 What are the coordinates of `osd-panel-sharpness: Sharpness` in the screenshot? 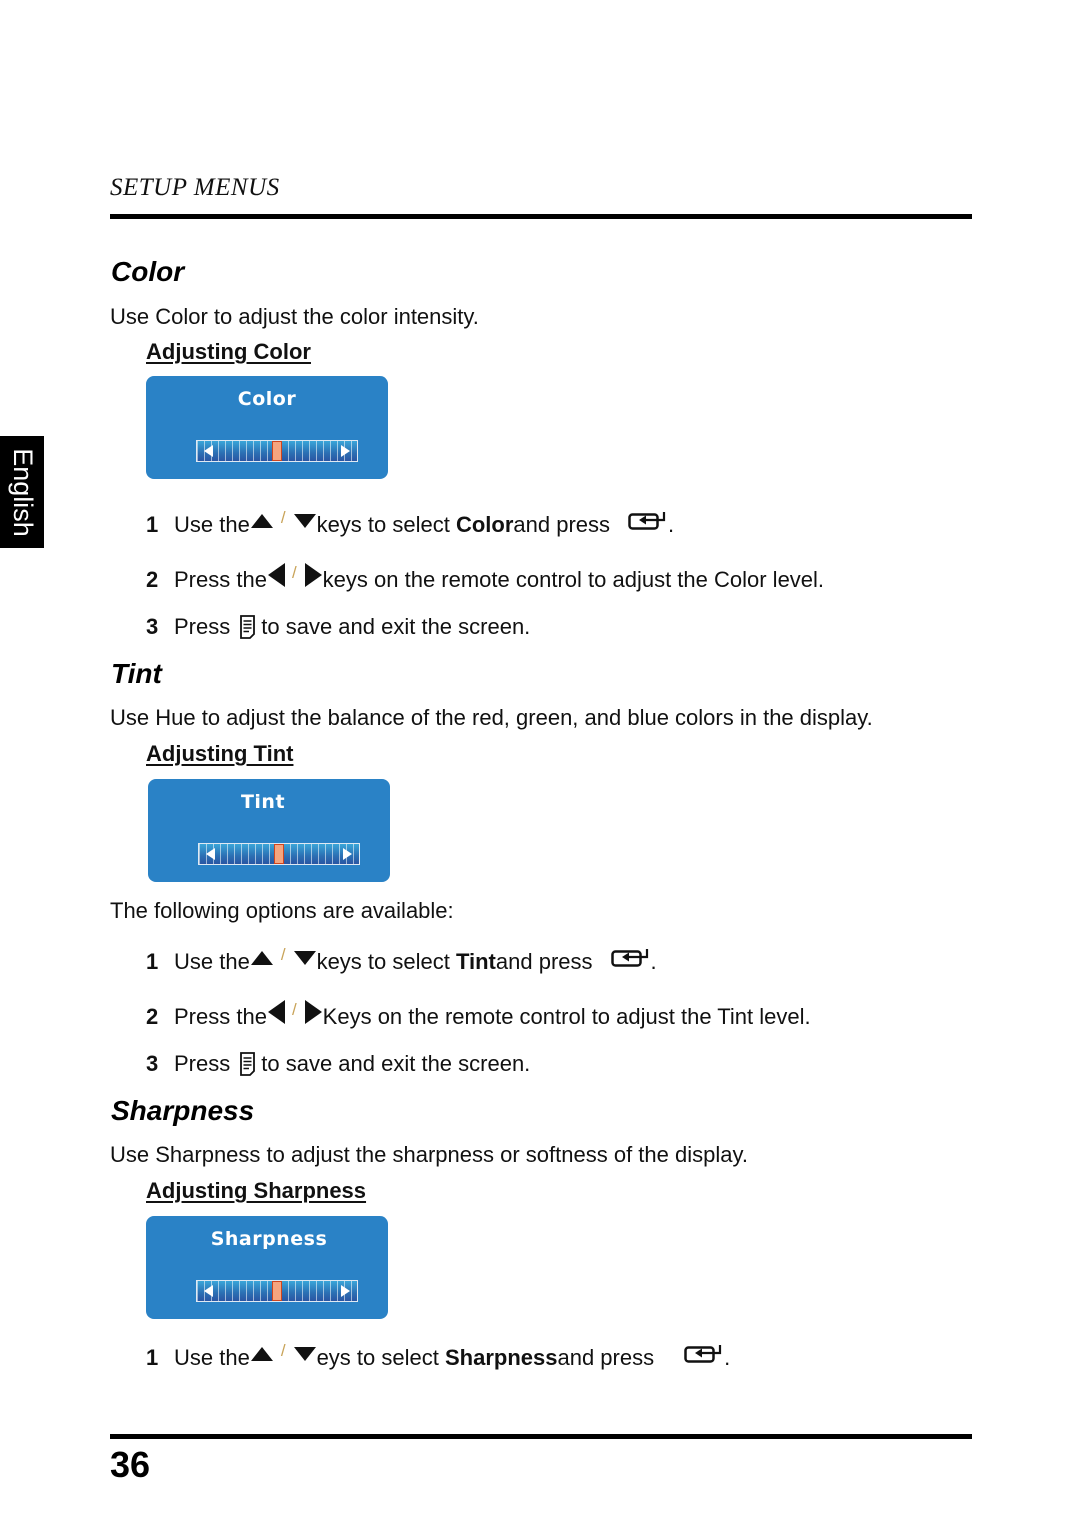 It's located at (267, 1267).